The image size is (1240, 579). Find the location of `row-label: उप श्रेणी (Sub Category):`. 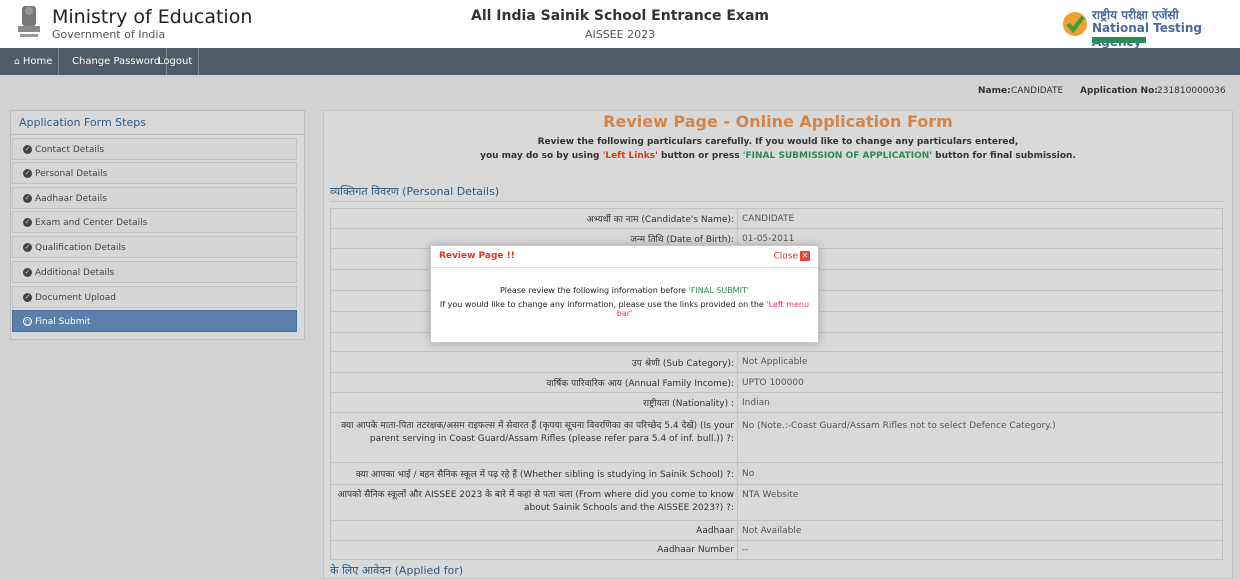

row-label: उप श्रेणी (Sub Category): is located at coordinates (682, 363).